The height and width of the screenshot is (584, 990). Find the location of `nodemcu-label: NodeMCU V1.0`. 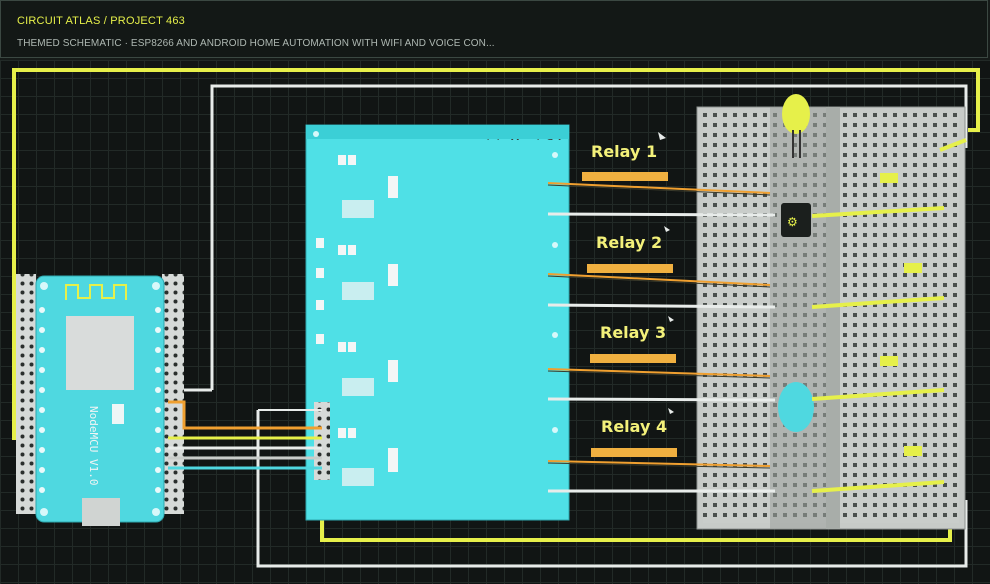

nodemcu-label: NodeMCU V1.0 is located at coordinates (93, 445).